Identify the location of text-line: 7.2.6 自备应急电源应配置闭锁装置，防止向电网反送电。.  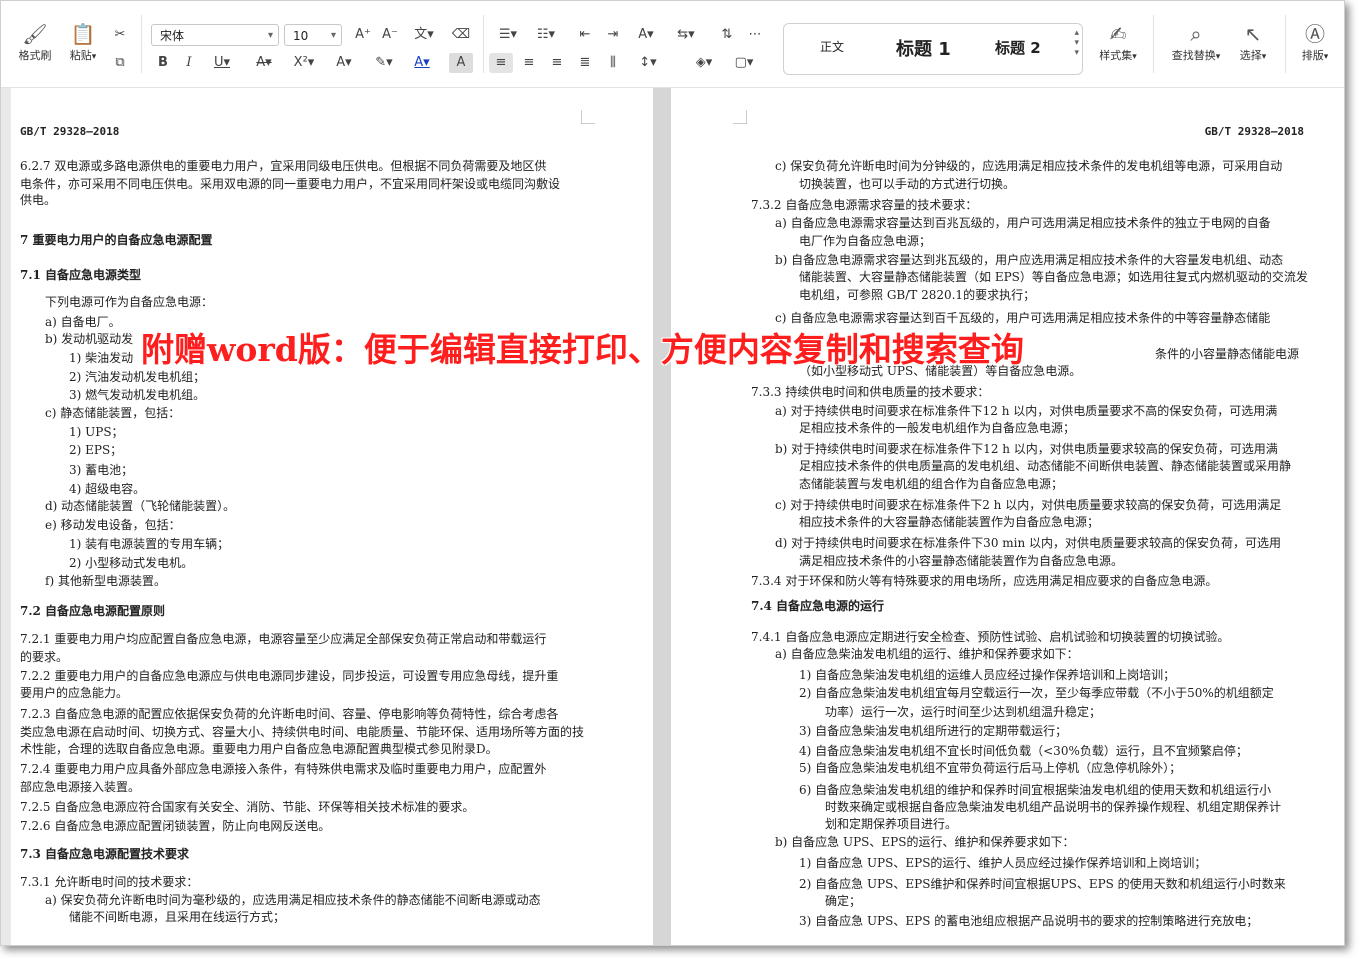
(175, 826).